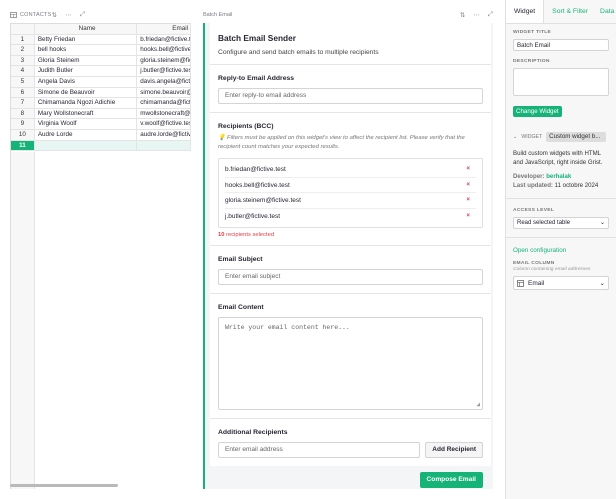 This screenshot has width=616, height=499. I want to click on cell-name: Chimamanda Ngozi Adichie, so click(86, 103).